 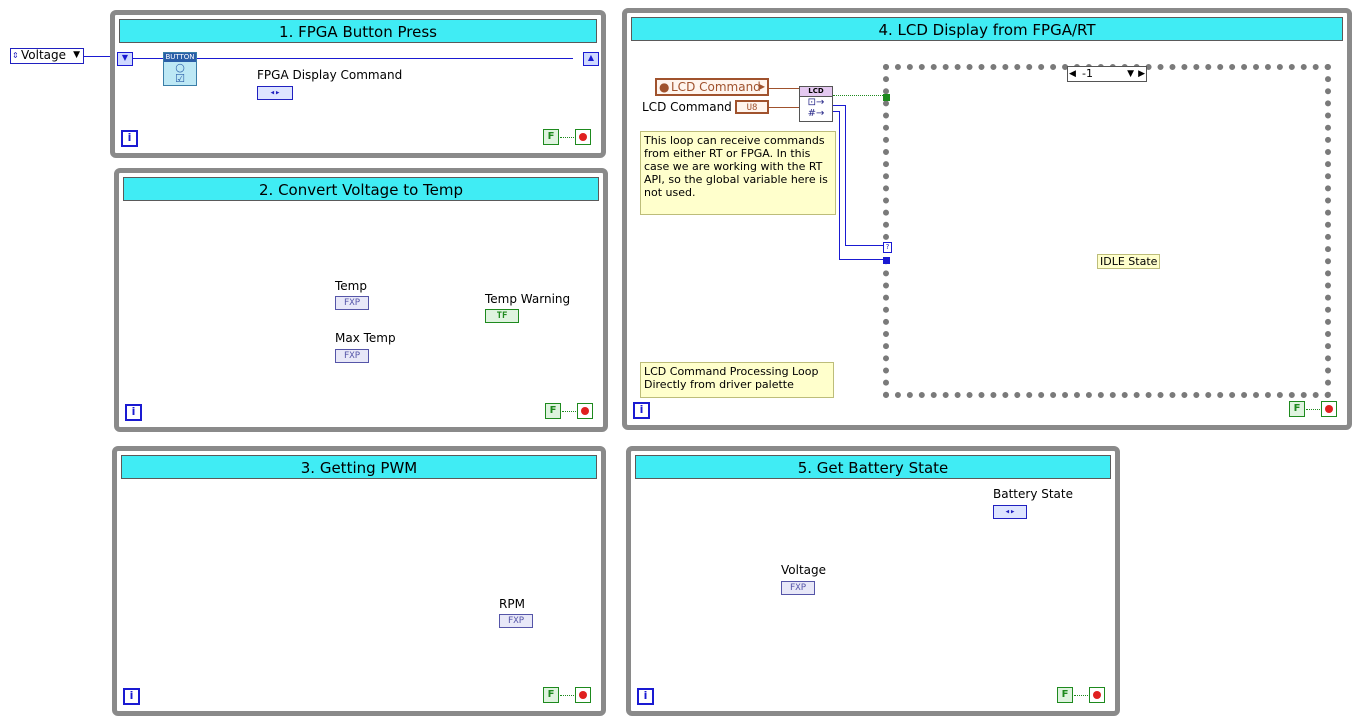 I want to click on battery-state-terminal: ◂▸, so click(x=1010, y=512).